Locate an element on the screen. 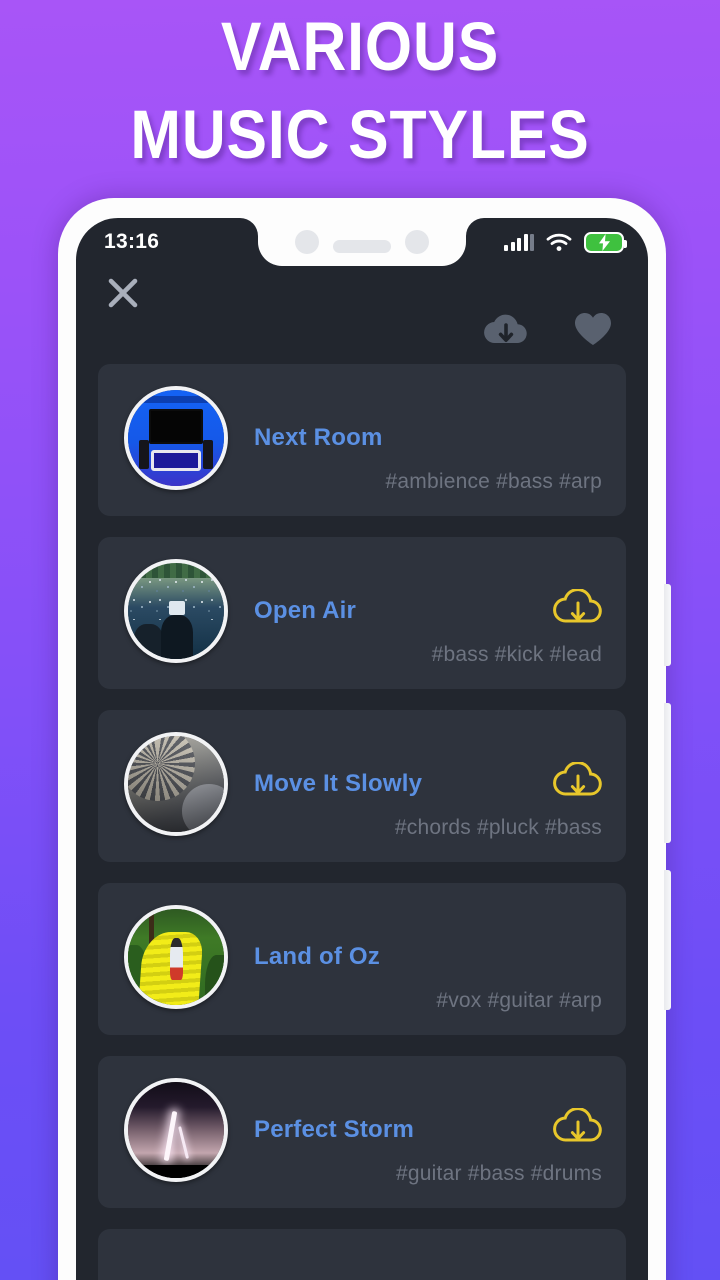 This screenshot has width=720, height=1280. battery-charging-icon is located at coordinates (605, 242).